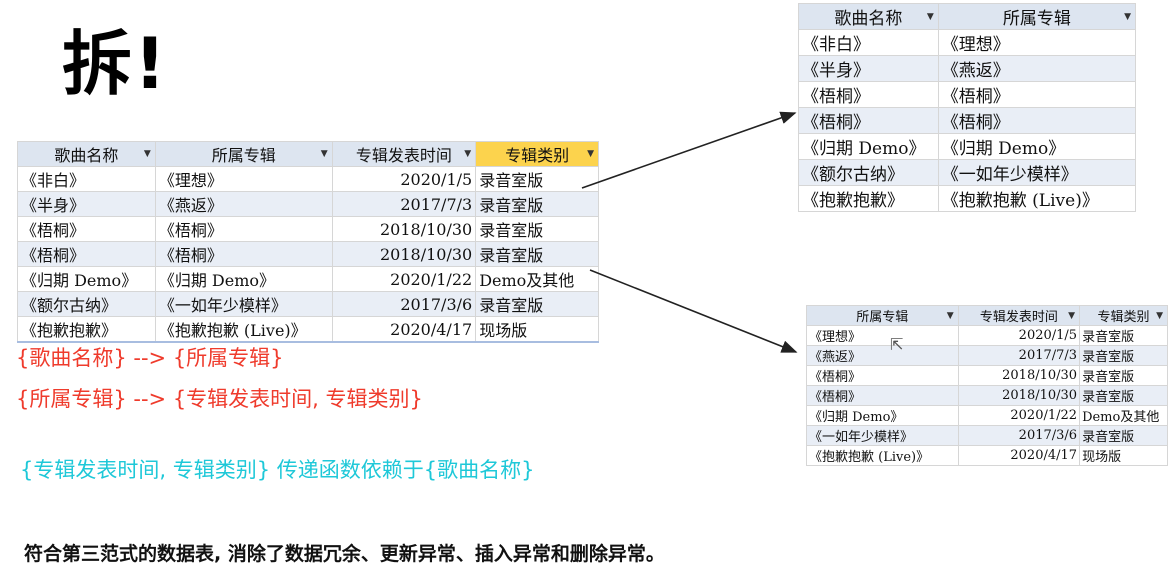 This screenshot has width=1176, height=576. Describe the element at coordinates (689, 232) in the screenshot. I see `split-arrows` at that location.